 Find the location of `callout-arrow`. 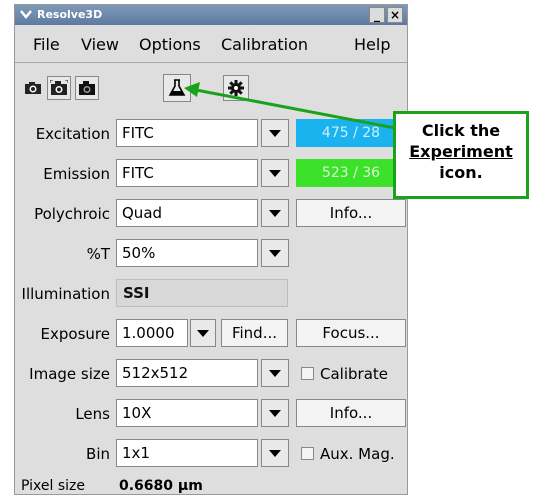

callout-arrow is located at coordinates (290, 106).